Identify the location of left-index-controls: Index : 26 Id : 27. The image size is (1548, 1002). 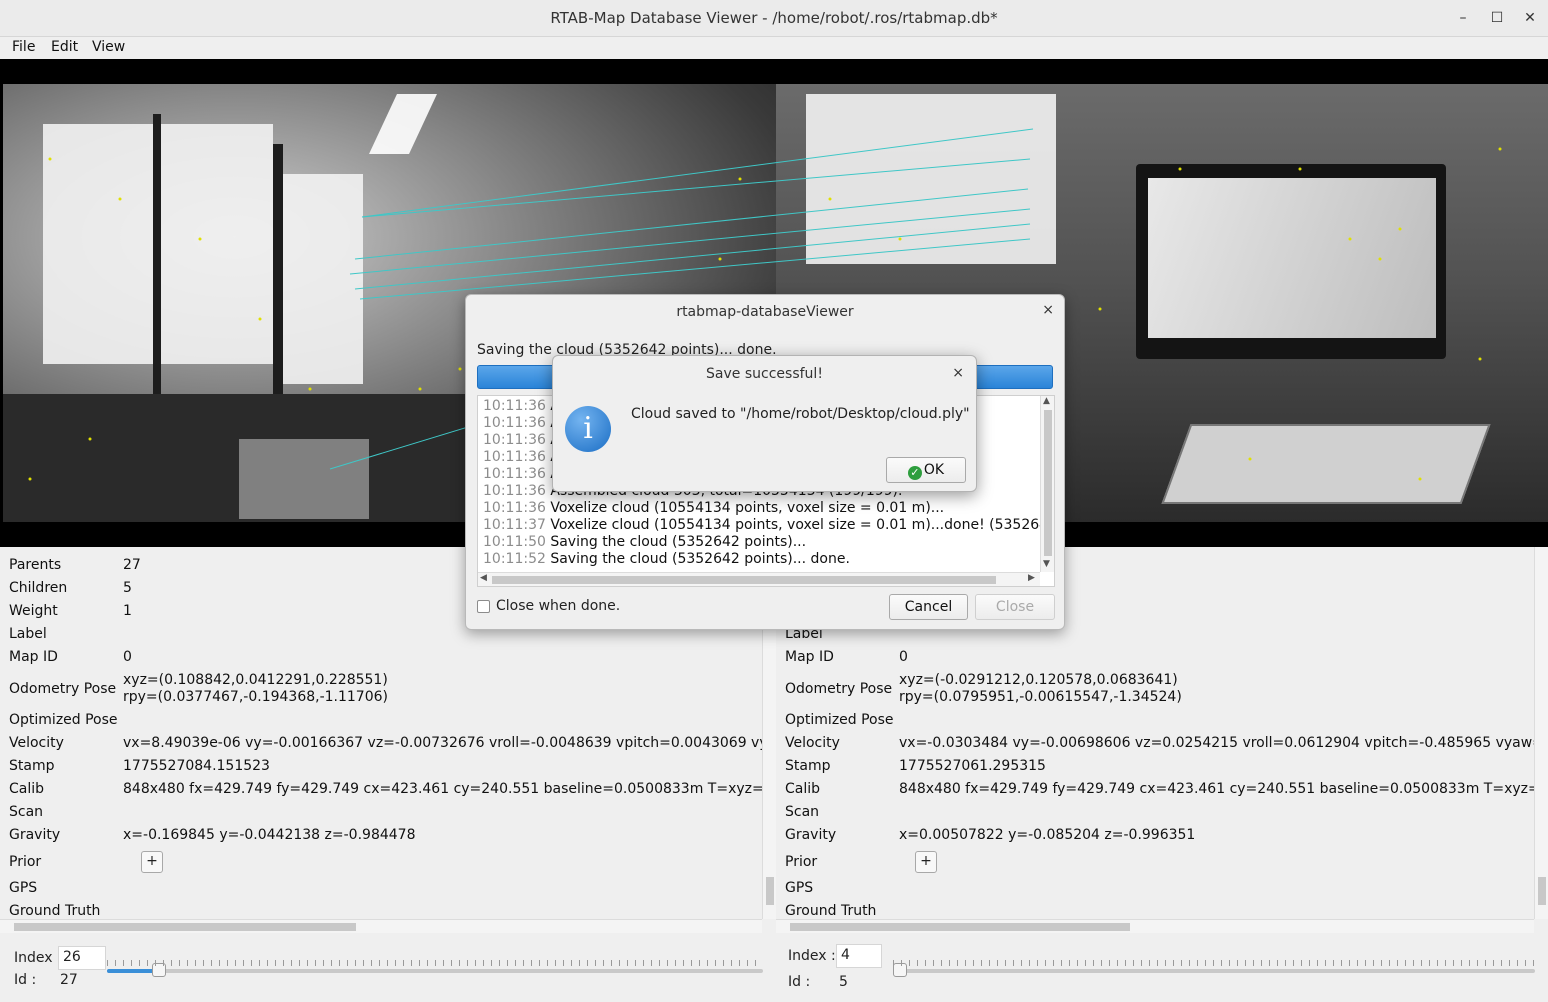
(388, 967).